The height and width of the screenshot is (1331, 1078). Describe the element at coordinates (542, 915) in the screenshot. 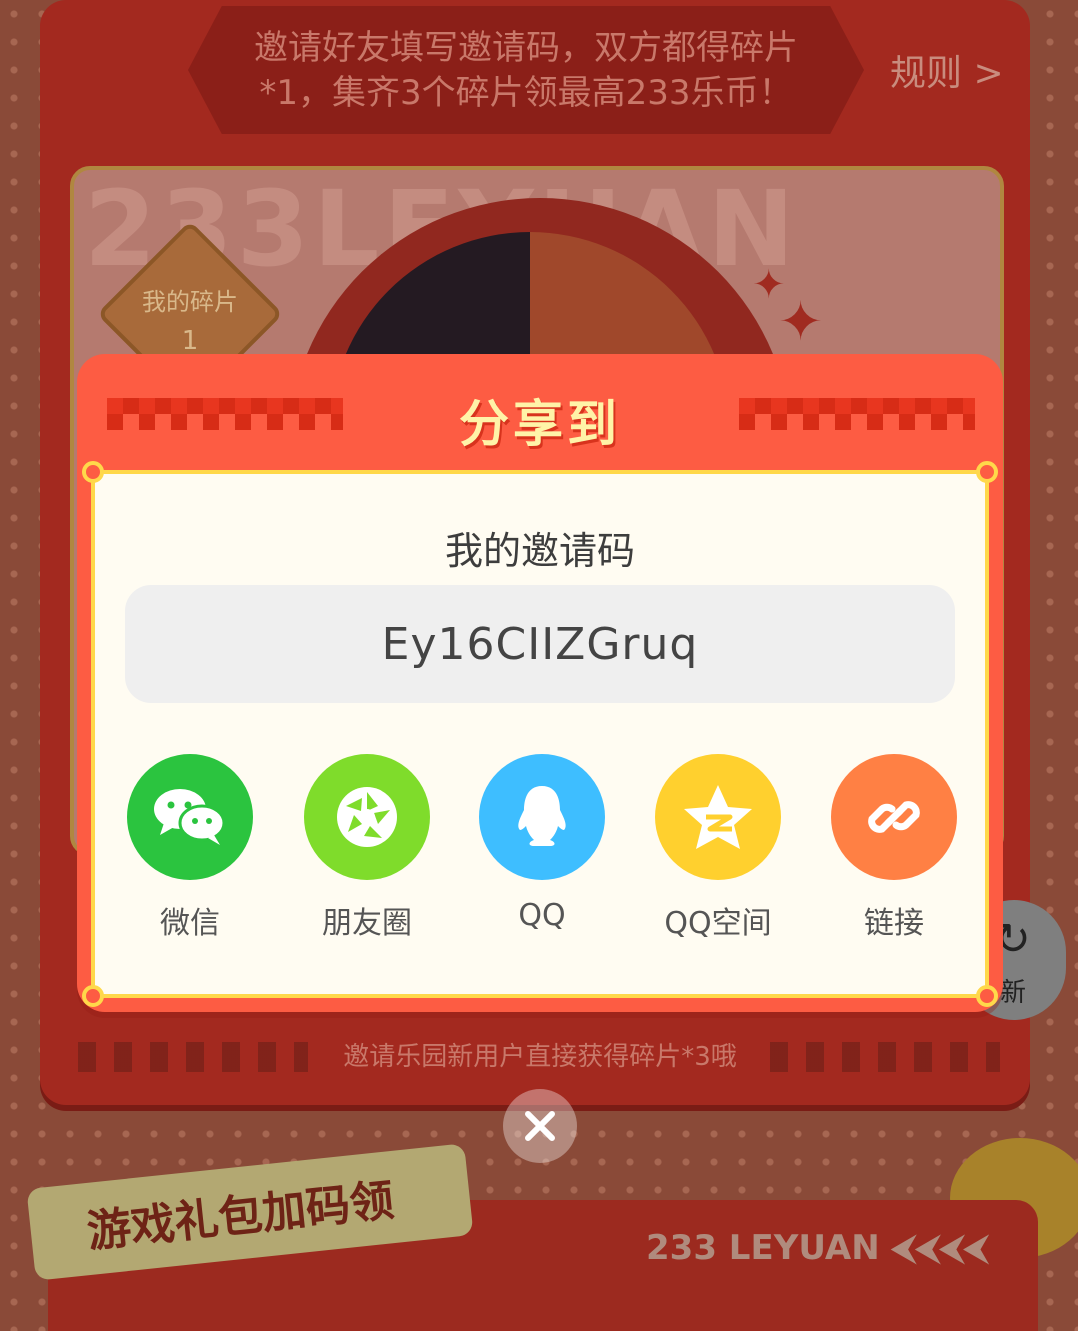

I see `share-qq-label: QQ` at that location.